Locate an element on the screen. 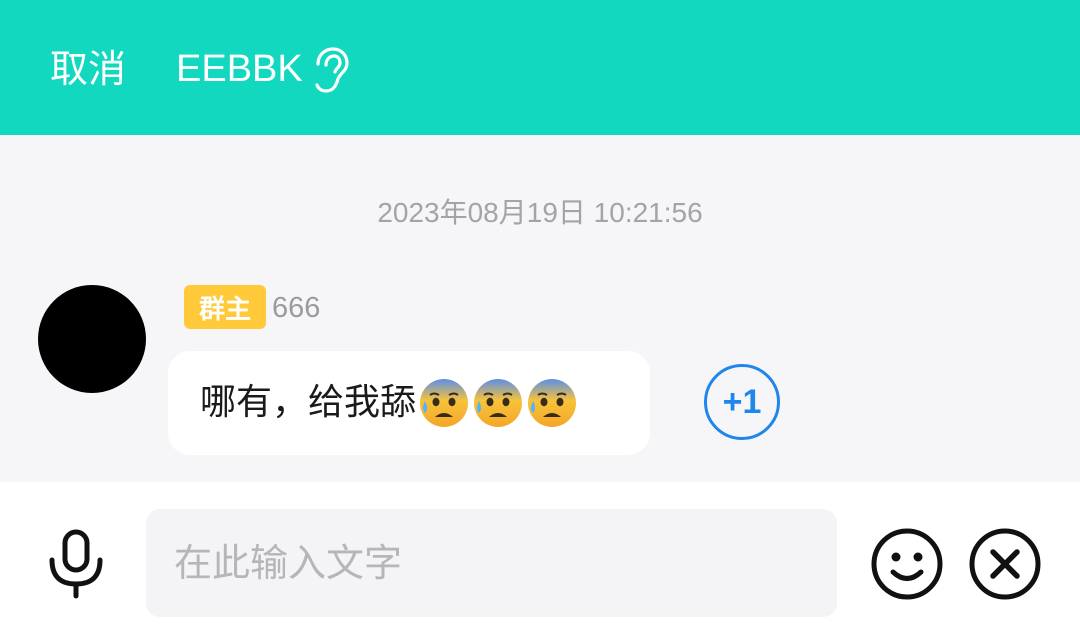 The image size is (1080, 644). smile-icon is located at coordinates (907, 564).